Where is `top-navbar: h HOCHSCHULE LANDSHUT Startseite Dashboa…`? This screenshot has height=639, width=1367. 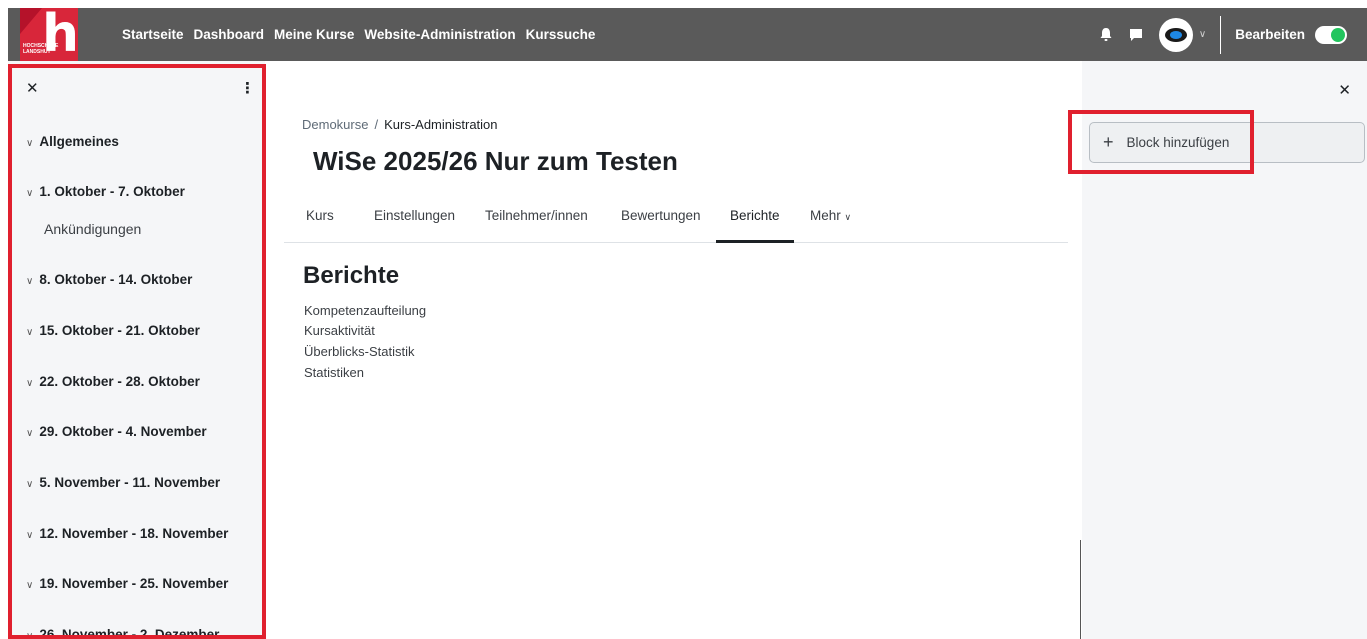
top-navbar: h HOCHSCHULE LANDSHUT Startseite Dashboa… is located at coordinates (687, 34).